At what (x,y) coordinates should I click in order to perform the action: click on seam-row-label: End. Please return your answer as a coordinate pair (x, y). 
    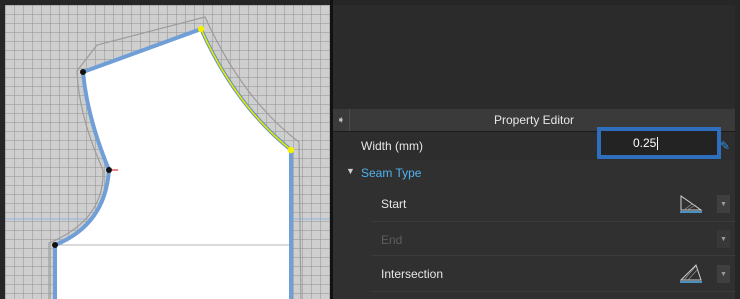
    Looking at the image, I should click on (392, 240).